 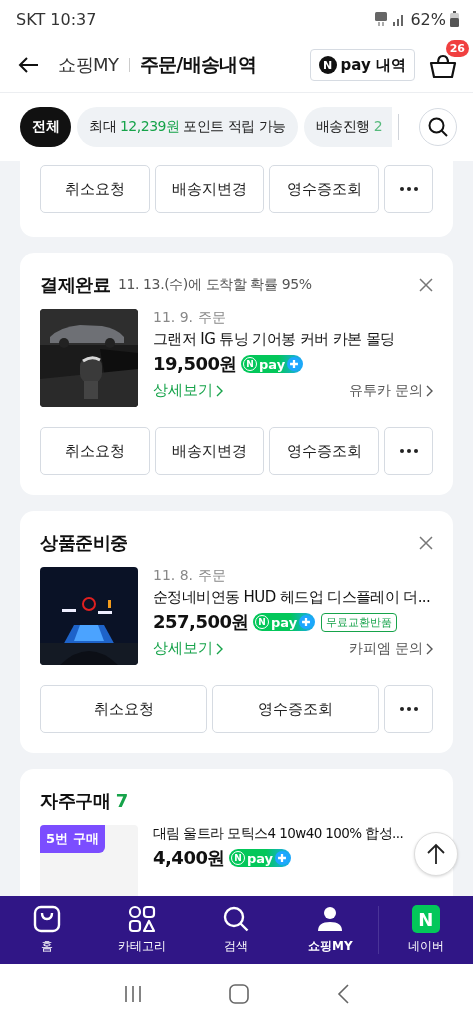 I want to click on breadcrumb-link: 쇼핑MY, so click(x=88, y=65).